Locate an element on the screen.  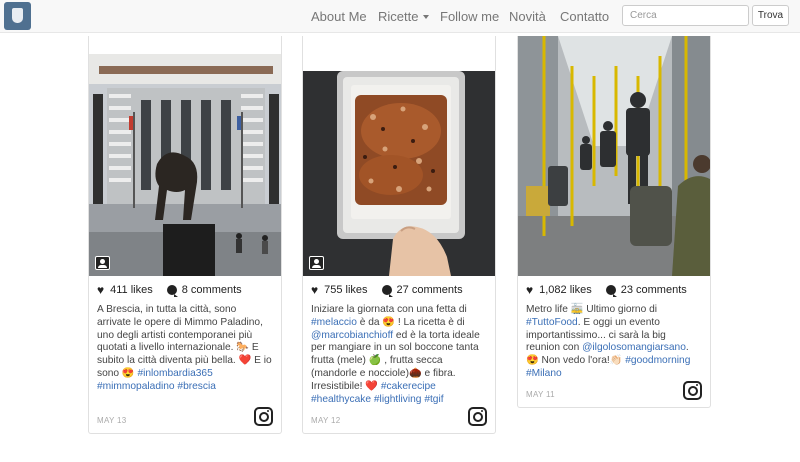
caret-down-icon is located at coordinates (426, 17).